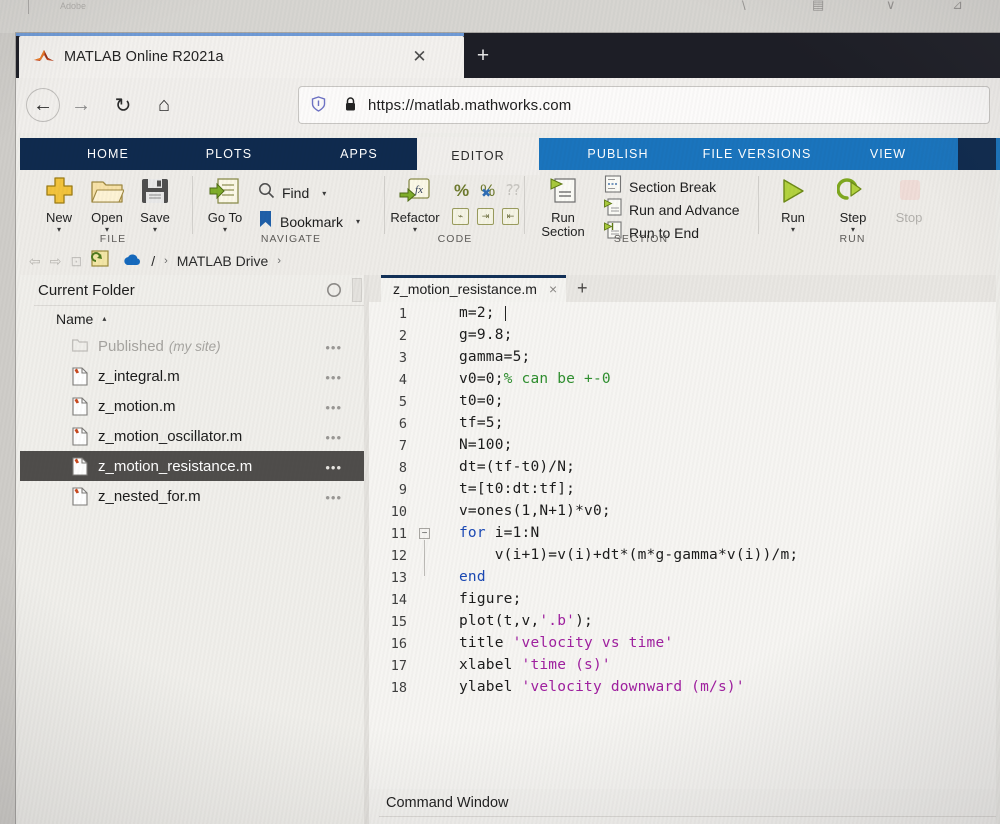 The height and width of the screenshot is (824, 1000). Describe the element at coordinates (460, 216) in the screenshot. I see `smart-indent-icon: ⌁` at that location.